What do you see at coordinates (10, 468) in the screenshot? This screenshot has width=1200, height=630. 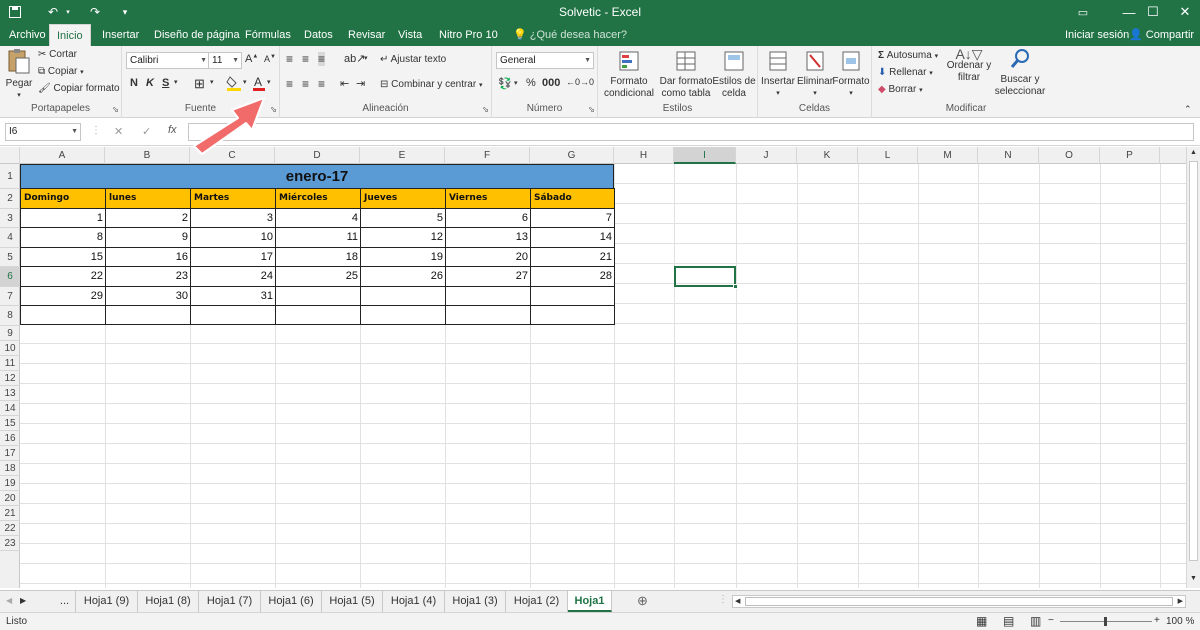 I see `row-header: 18` at bounding box center [10, 468].